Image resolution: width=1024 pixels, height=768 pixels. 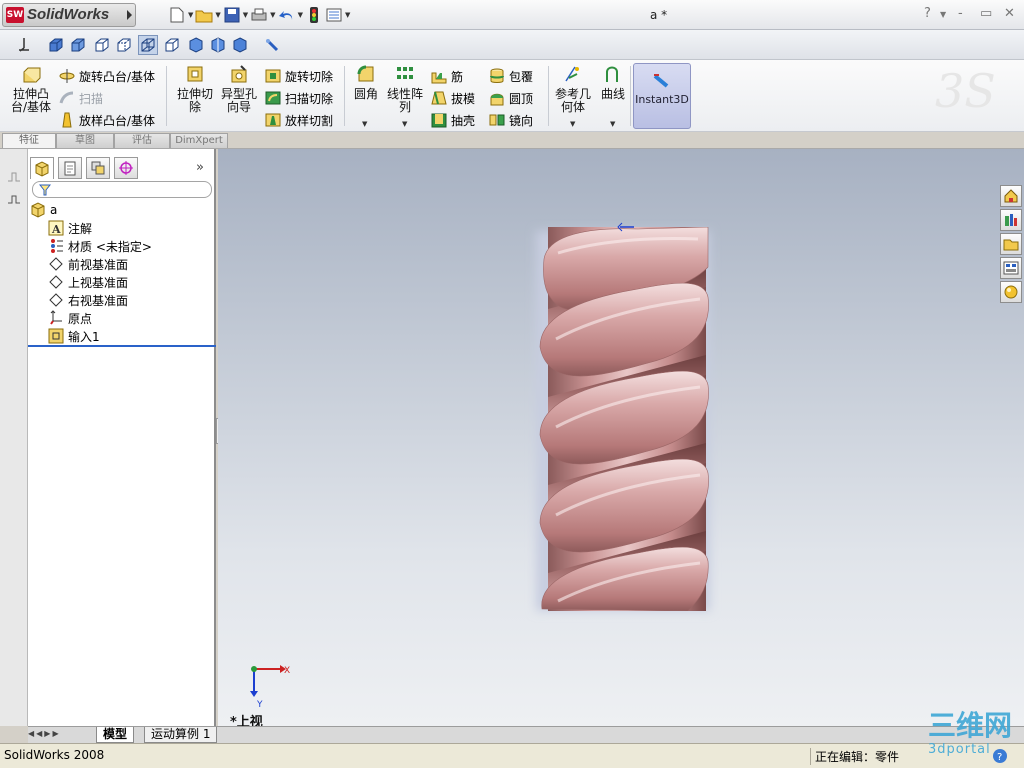 What do you see at coordinates (366, 82) in the screenshot?
I see `fillet-button: 圆角` at bounding box center [366, 82].